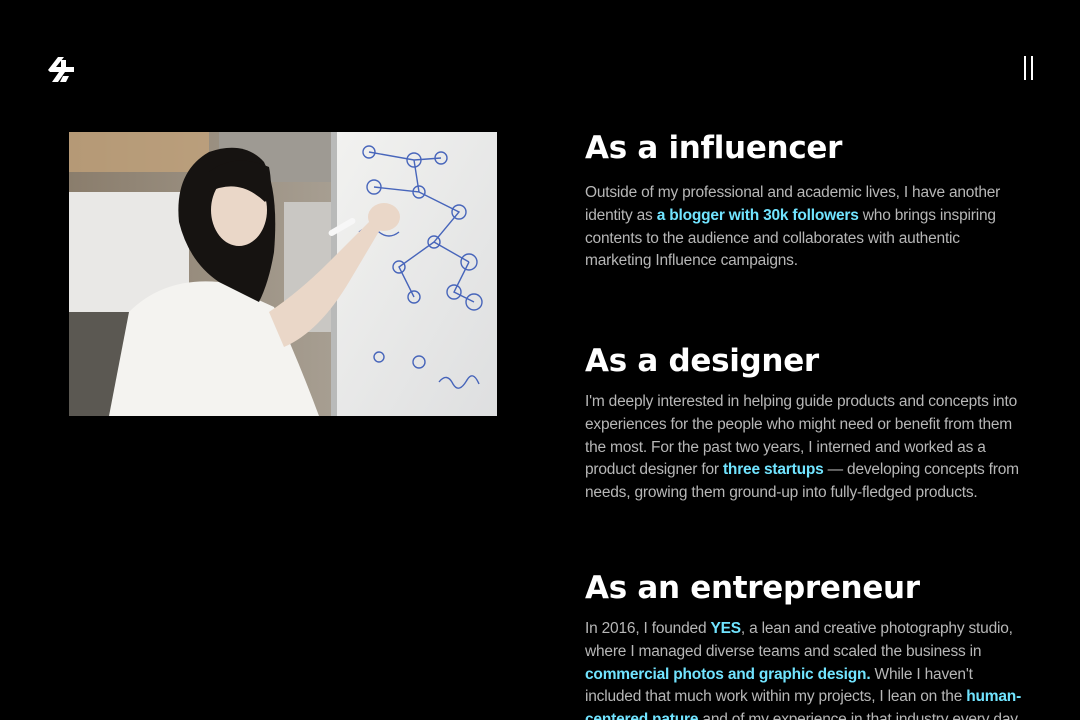 This screenshot has height=720, width=1080. I want to click on entrepreneur-text-part: In 2016, I founded, so click(648, 628).